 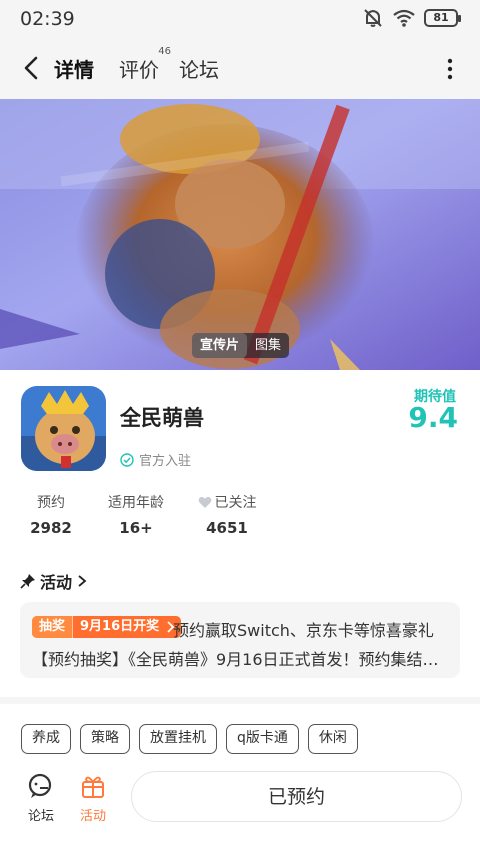 I want to click on media-tab-video: 宣传片, so click(x=220, y=345).